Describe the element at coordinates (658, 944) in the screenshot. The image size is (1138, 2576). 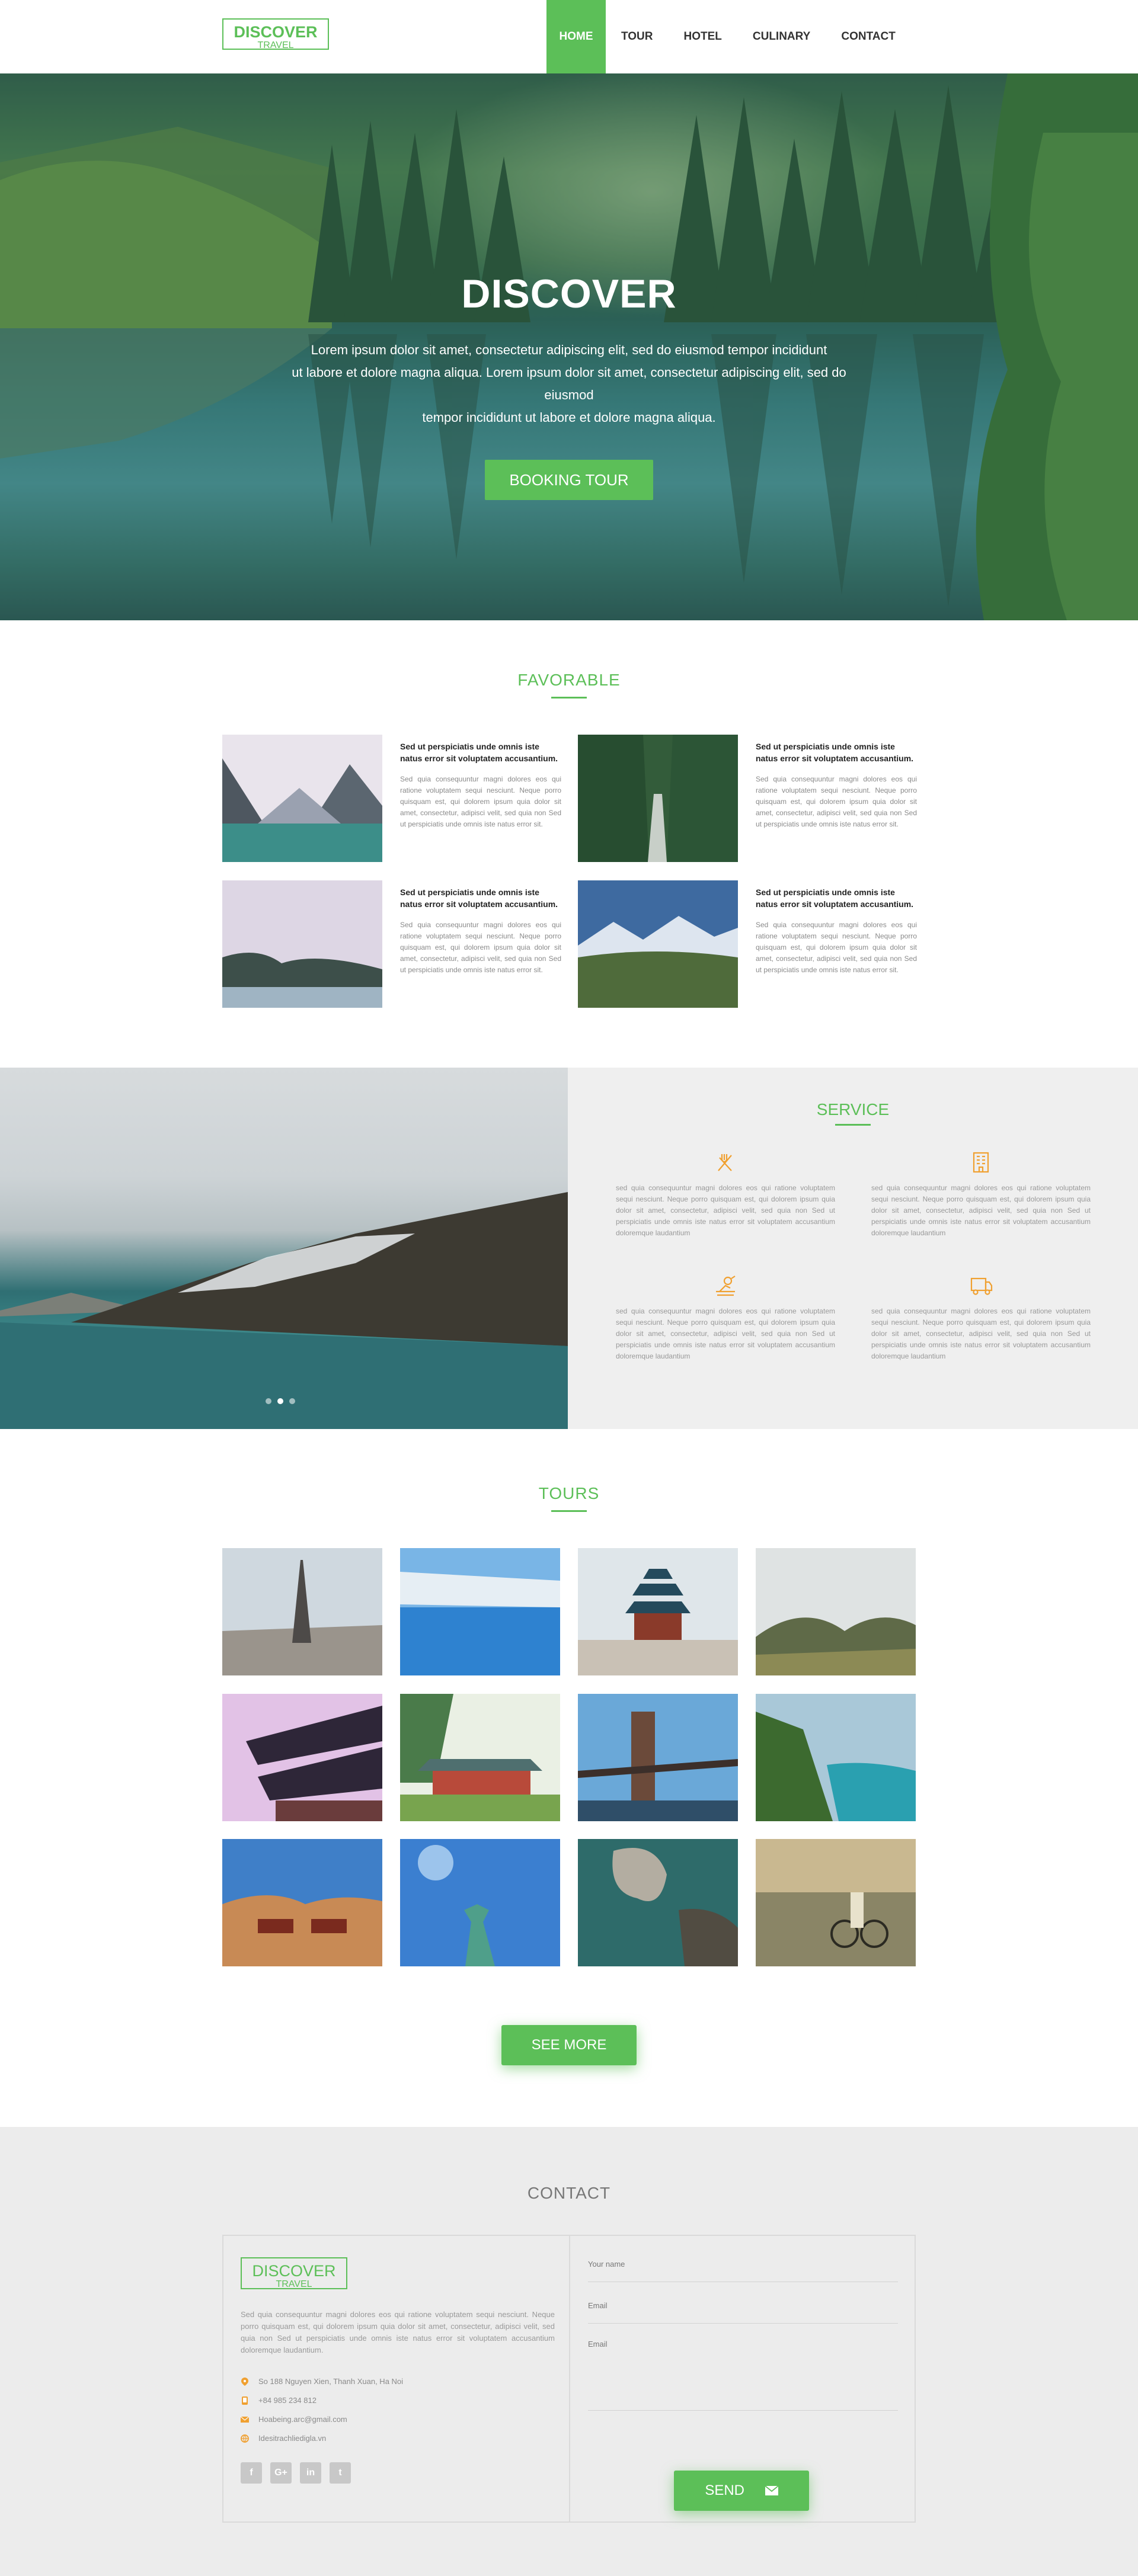
I see `favorable-image-snowy-range` at that location.